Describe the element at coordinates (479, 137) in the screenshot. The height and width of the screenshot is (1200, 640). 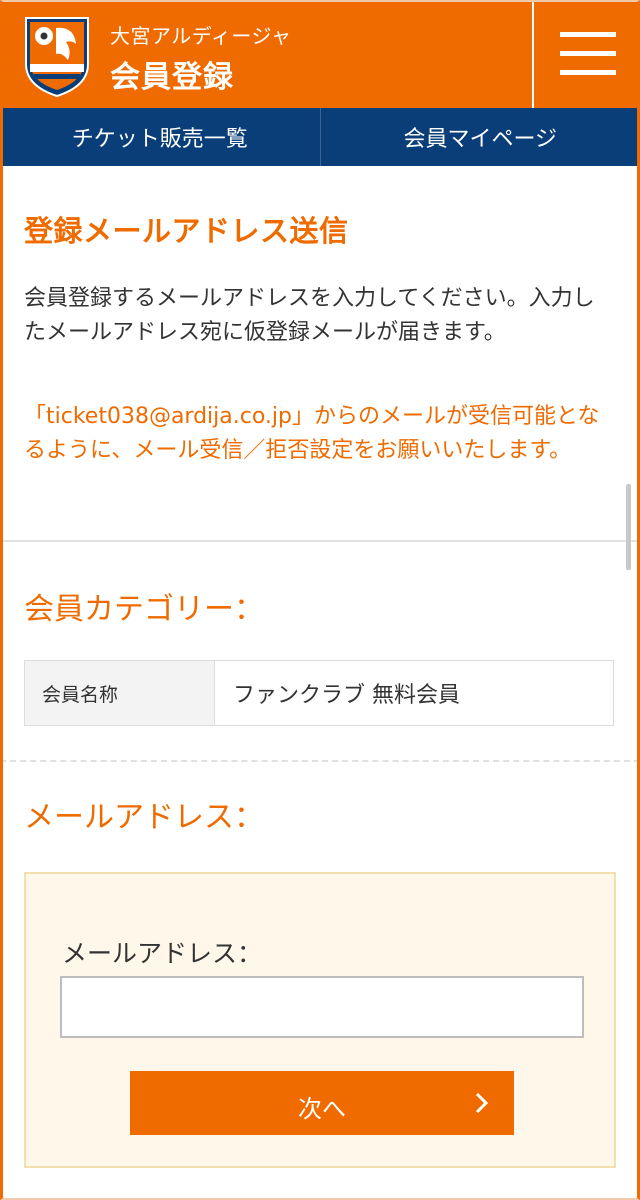
I see `nav-member-mypage: 会員マイページ` at that location.